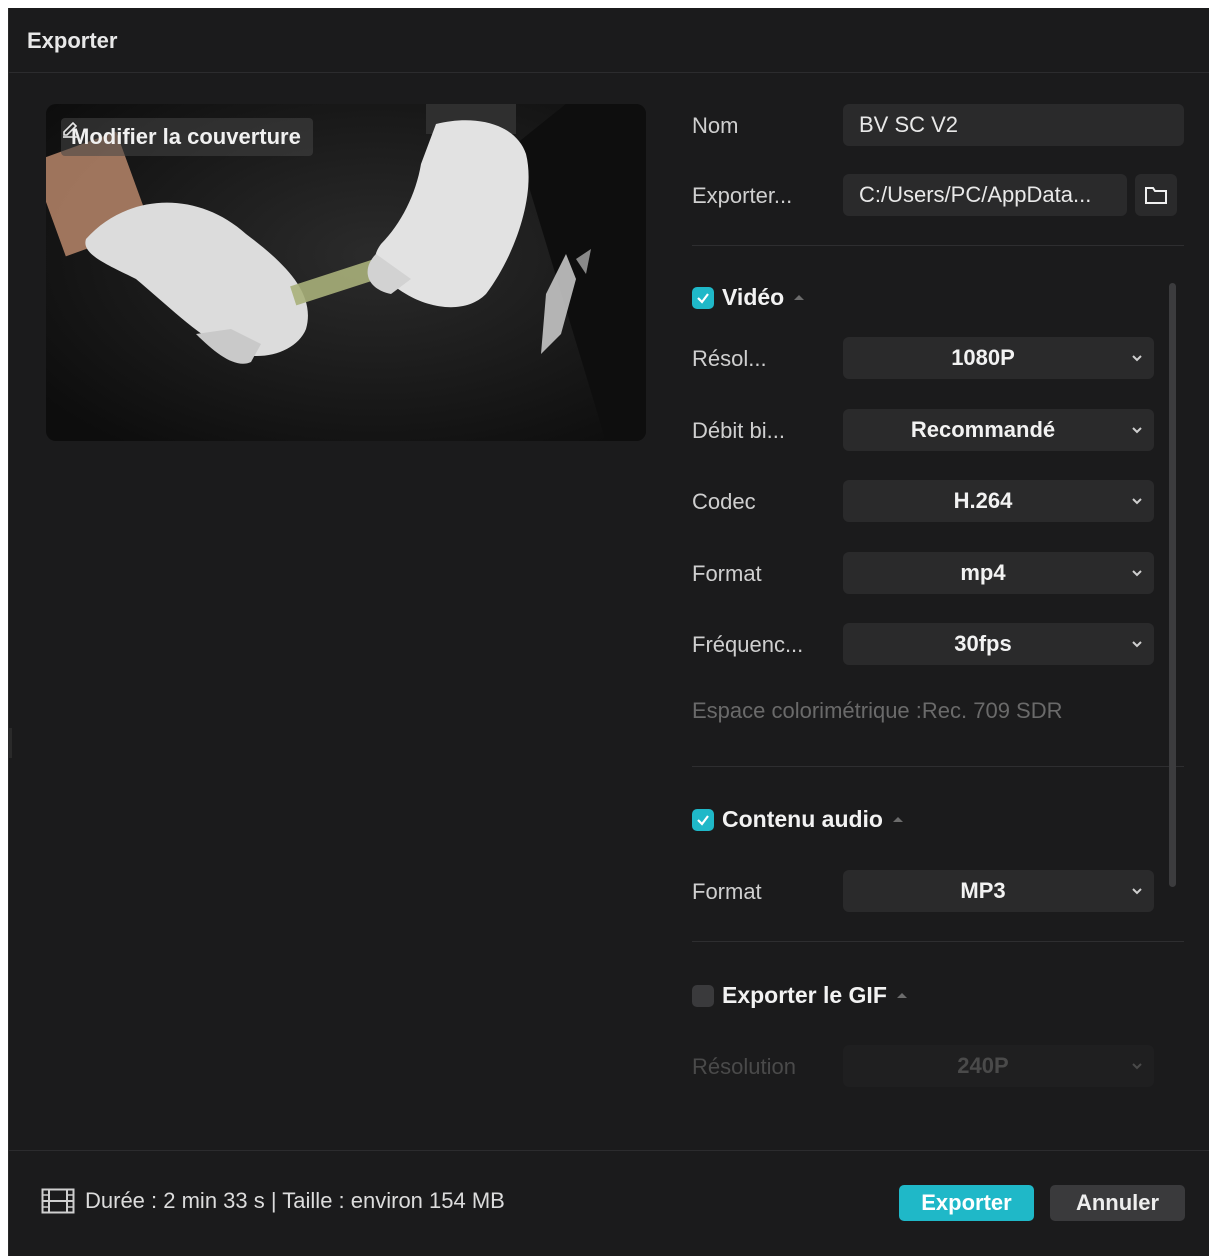 The image size is (1209, 1256). Describe the element at coordinates (72, 40) in the screenshot. I see `dialog-title: Exporter` at that location.